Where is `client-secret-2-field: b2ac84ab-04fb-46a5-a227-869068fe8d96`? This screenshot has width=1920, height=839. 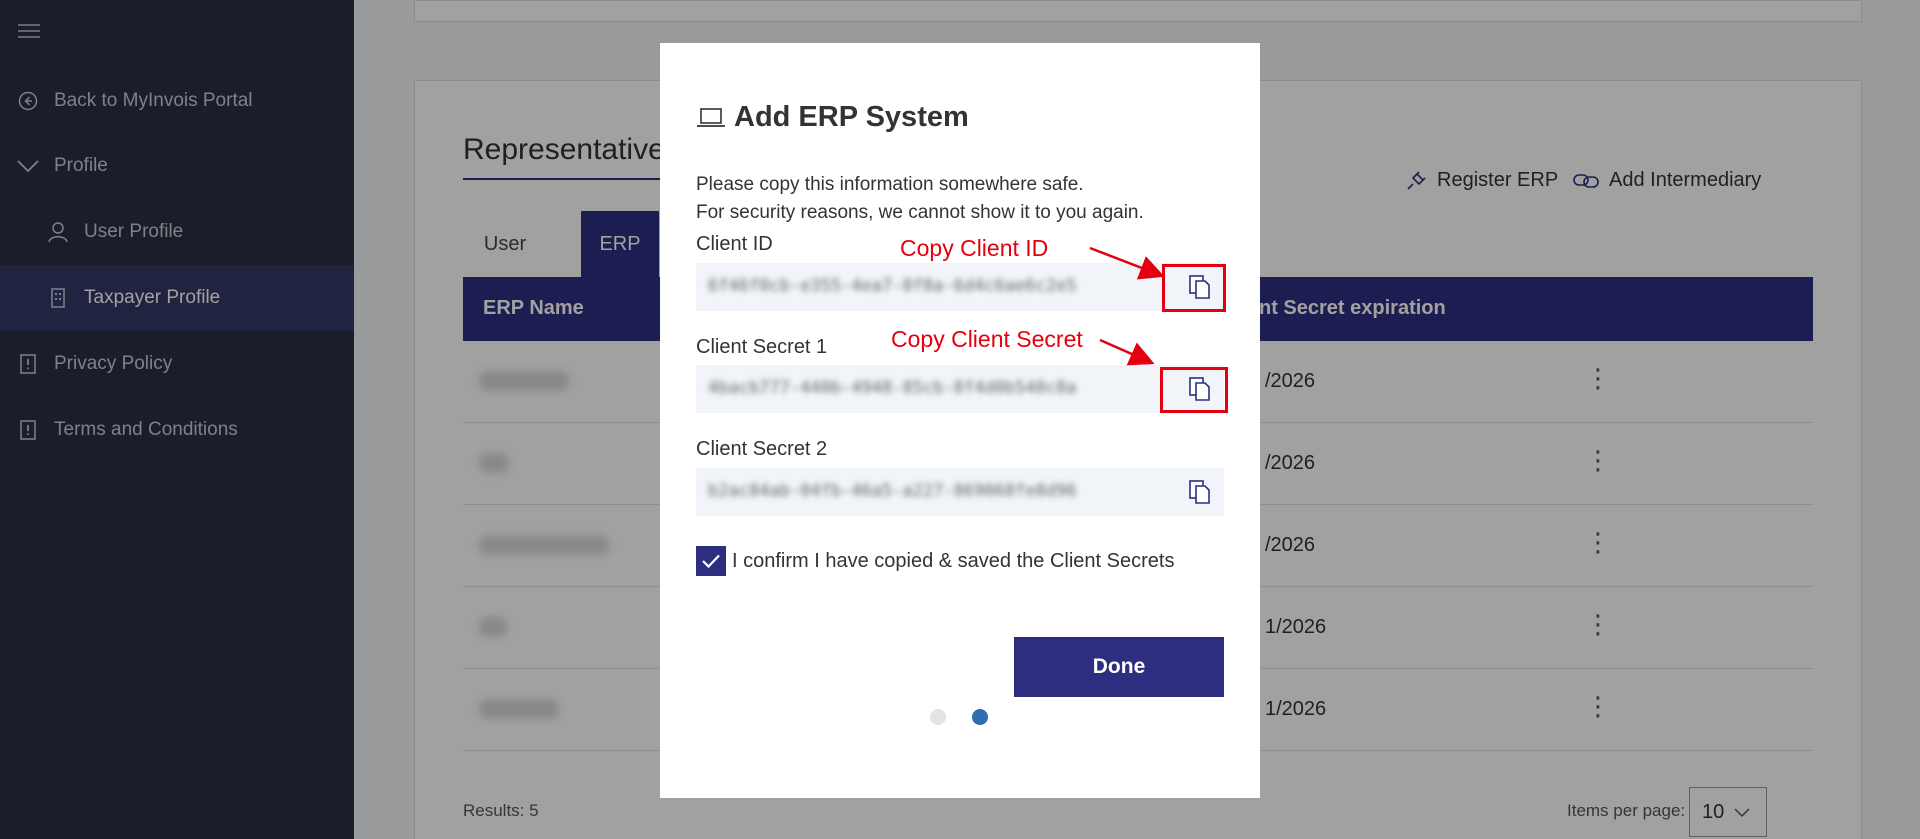 client-secret-2-field: b2ac84ab-04fb-46a5-a227-869068fe8d96 is located at coordinates (960, 492).